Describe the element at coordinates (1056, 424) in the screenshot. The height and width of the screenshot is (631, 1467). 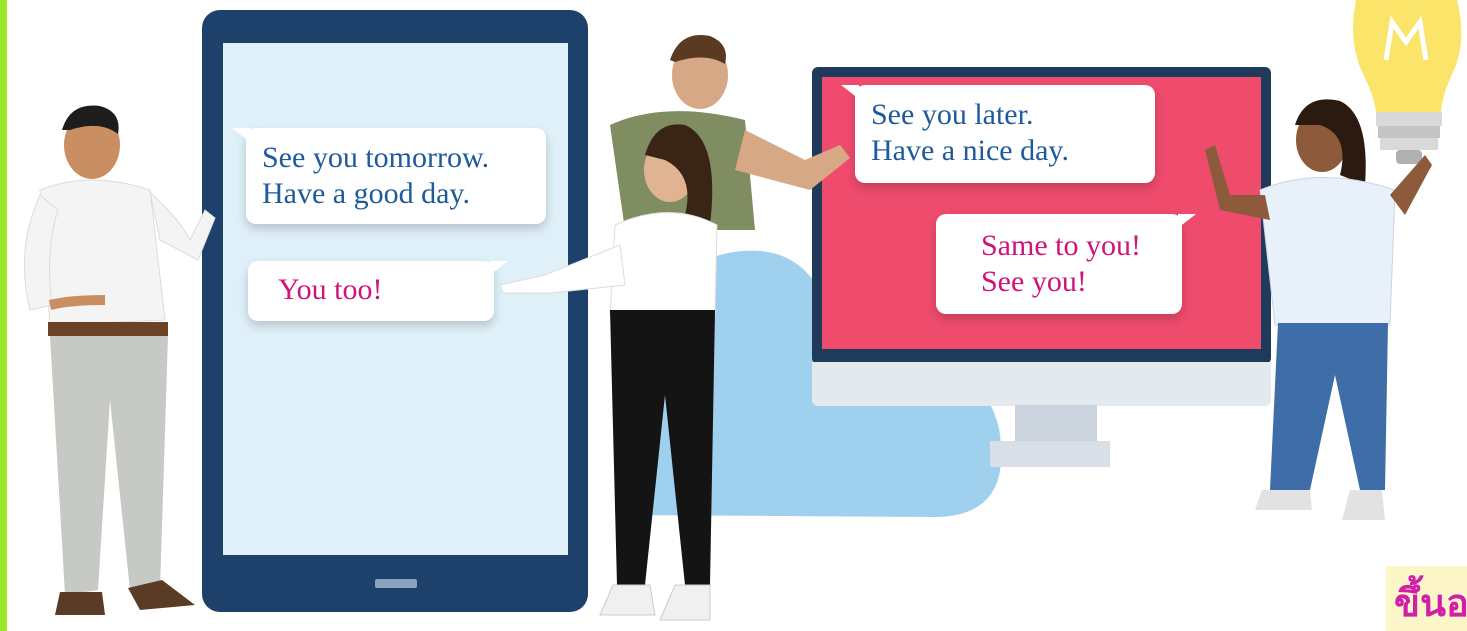
I see `monitor-stand` at that location.